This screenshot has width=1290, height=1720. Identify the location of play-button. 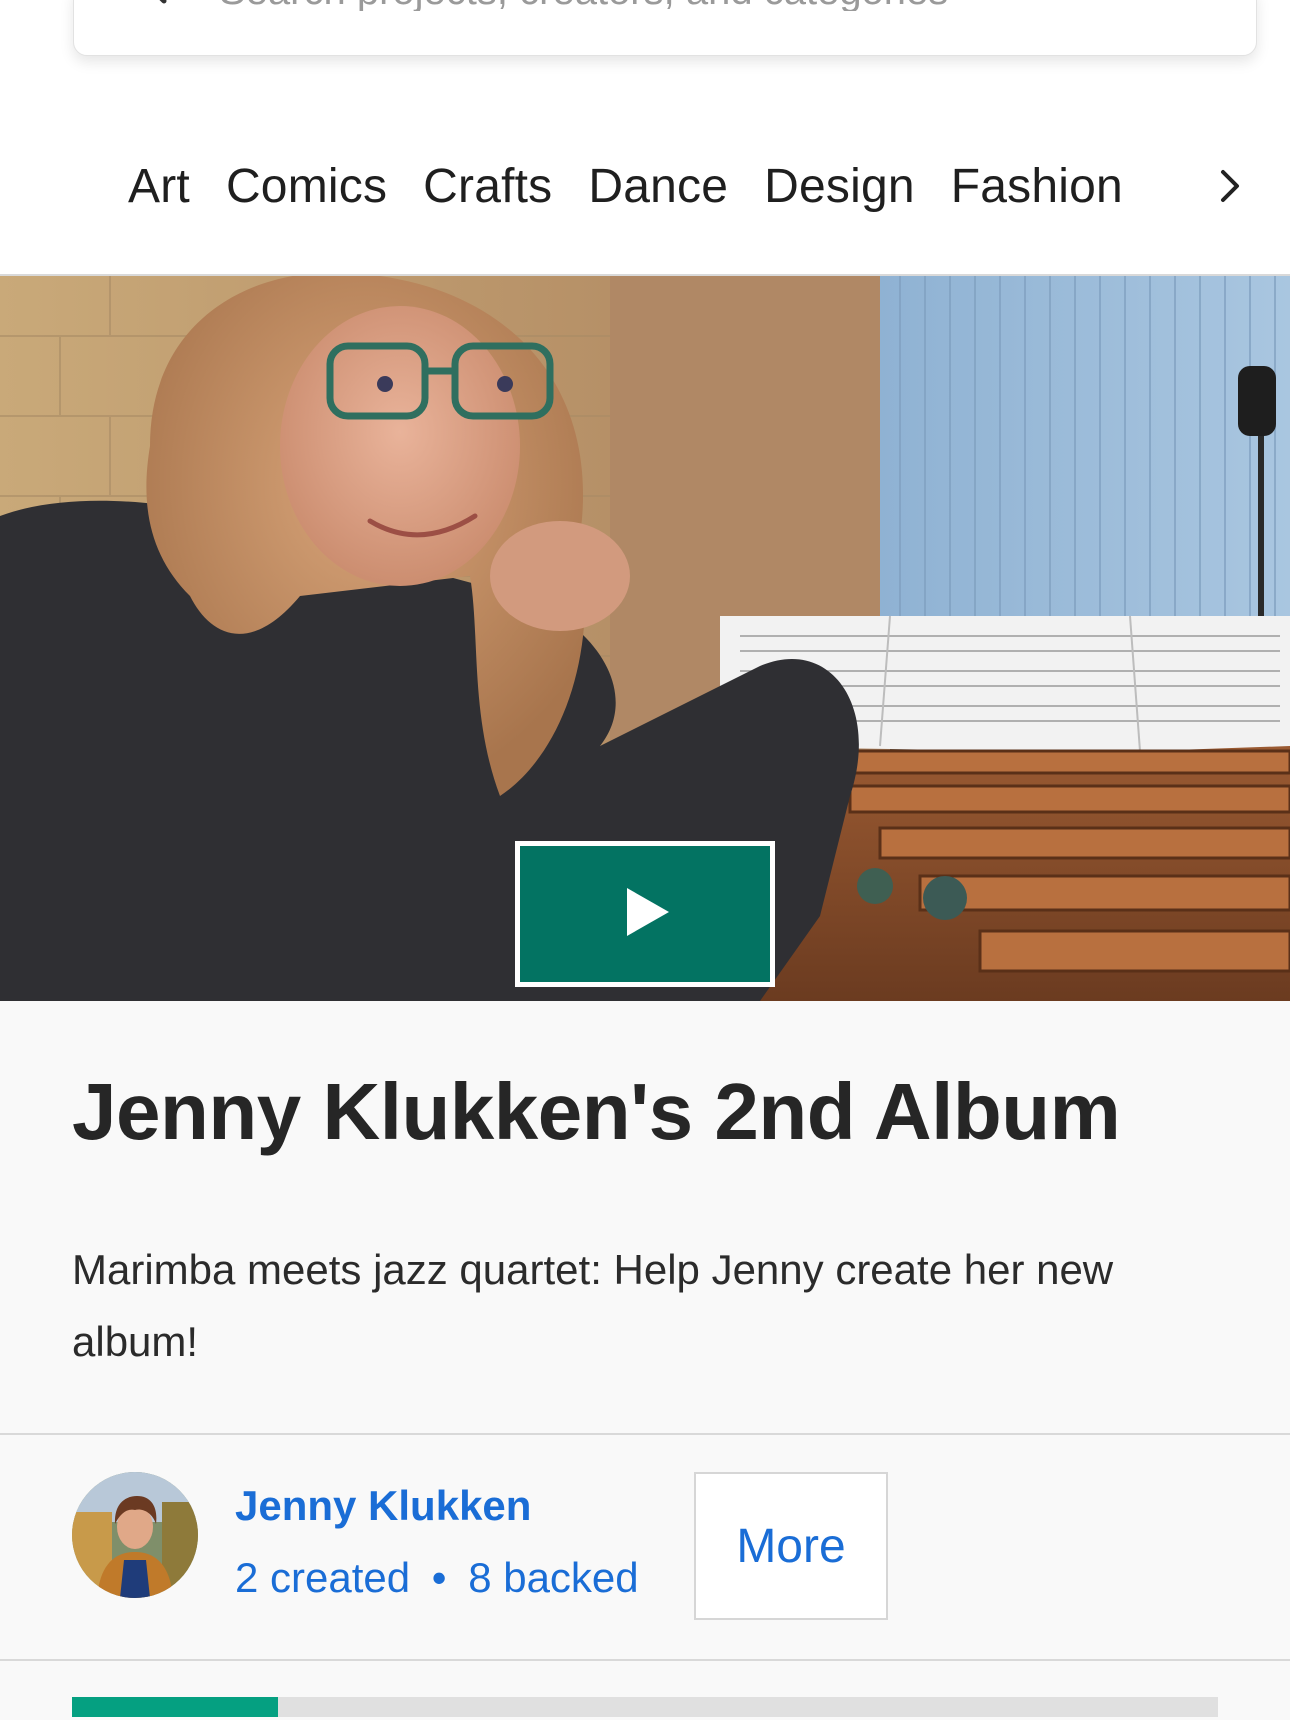
(645, 914).